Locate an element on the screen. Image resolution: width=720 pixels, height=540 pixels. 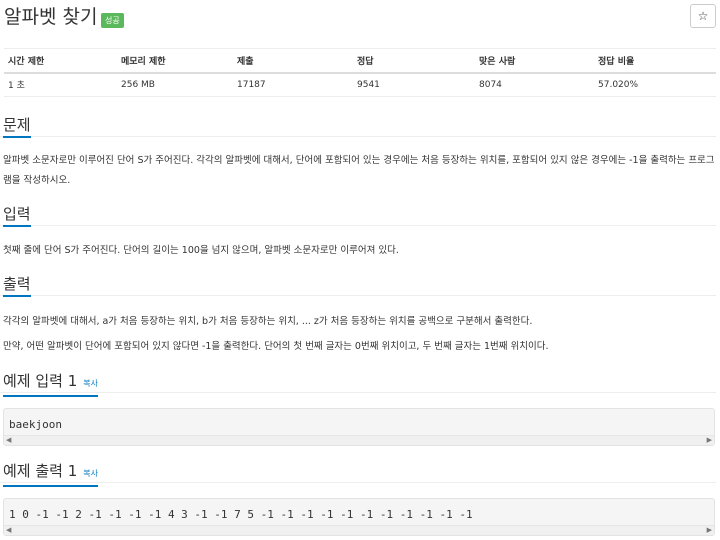
status-badge: 성공 is located at coordinates (112, 20).